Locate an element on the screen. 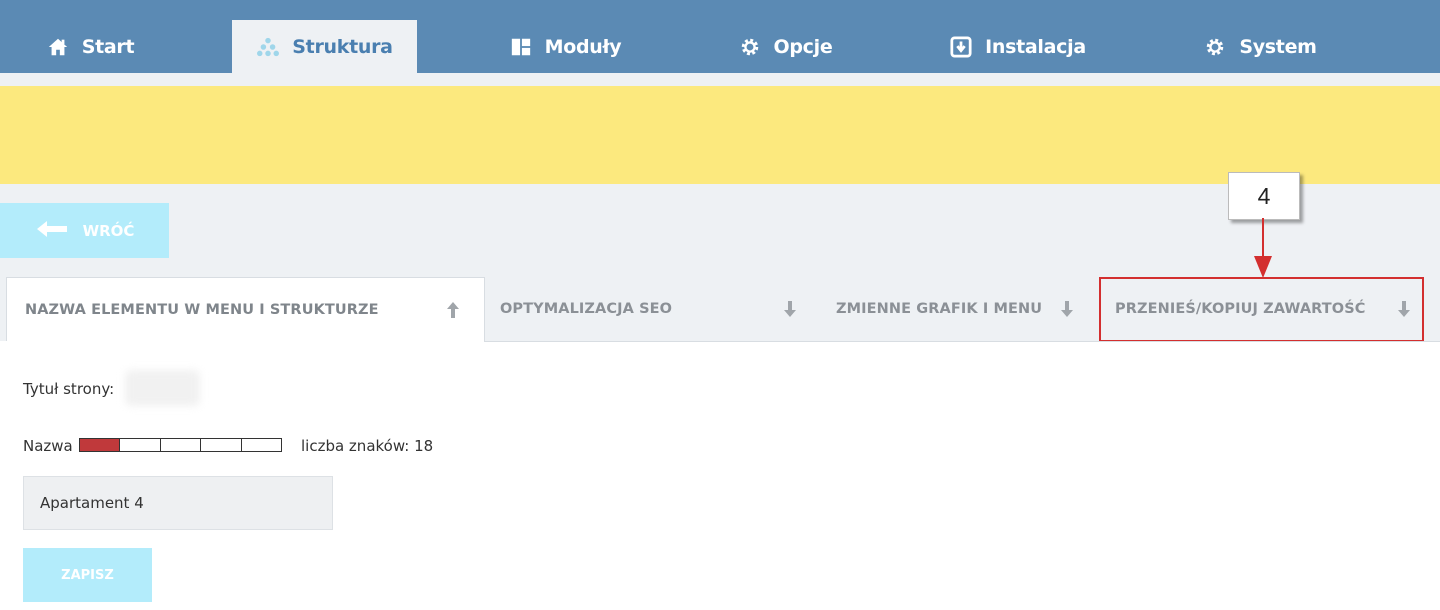 The height and width of the screenshot is (610, 1440). callout-number: 4 is located at coordinates (1264, 196).